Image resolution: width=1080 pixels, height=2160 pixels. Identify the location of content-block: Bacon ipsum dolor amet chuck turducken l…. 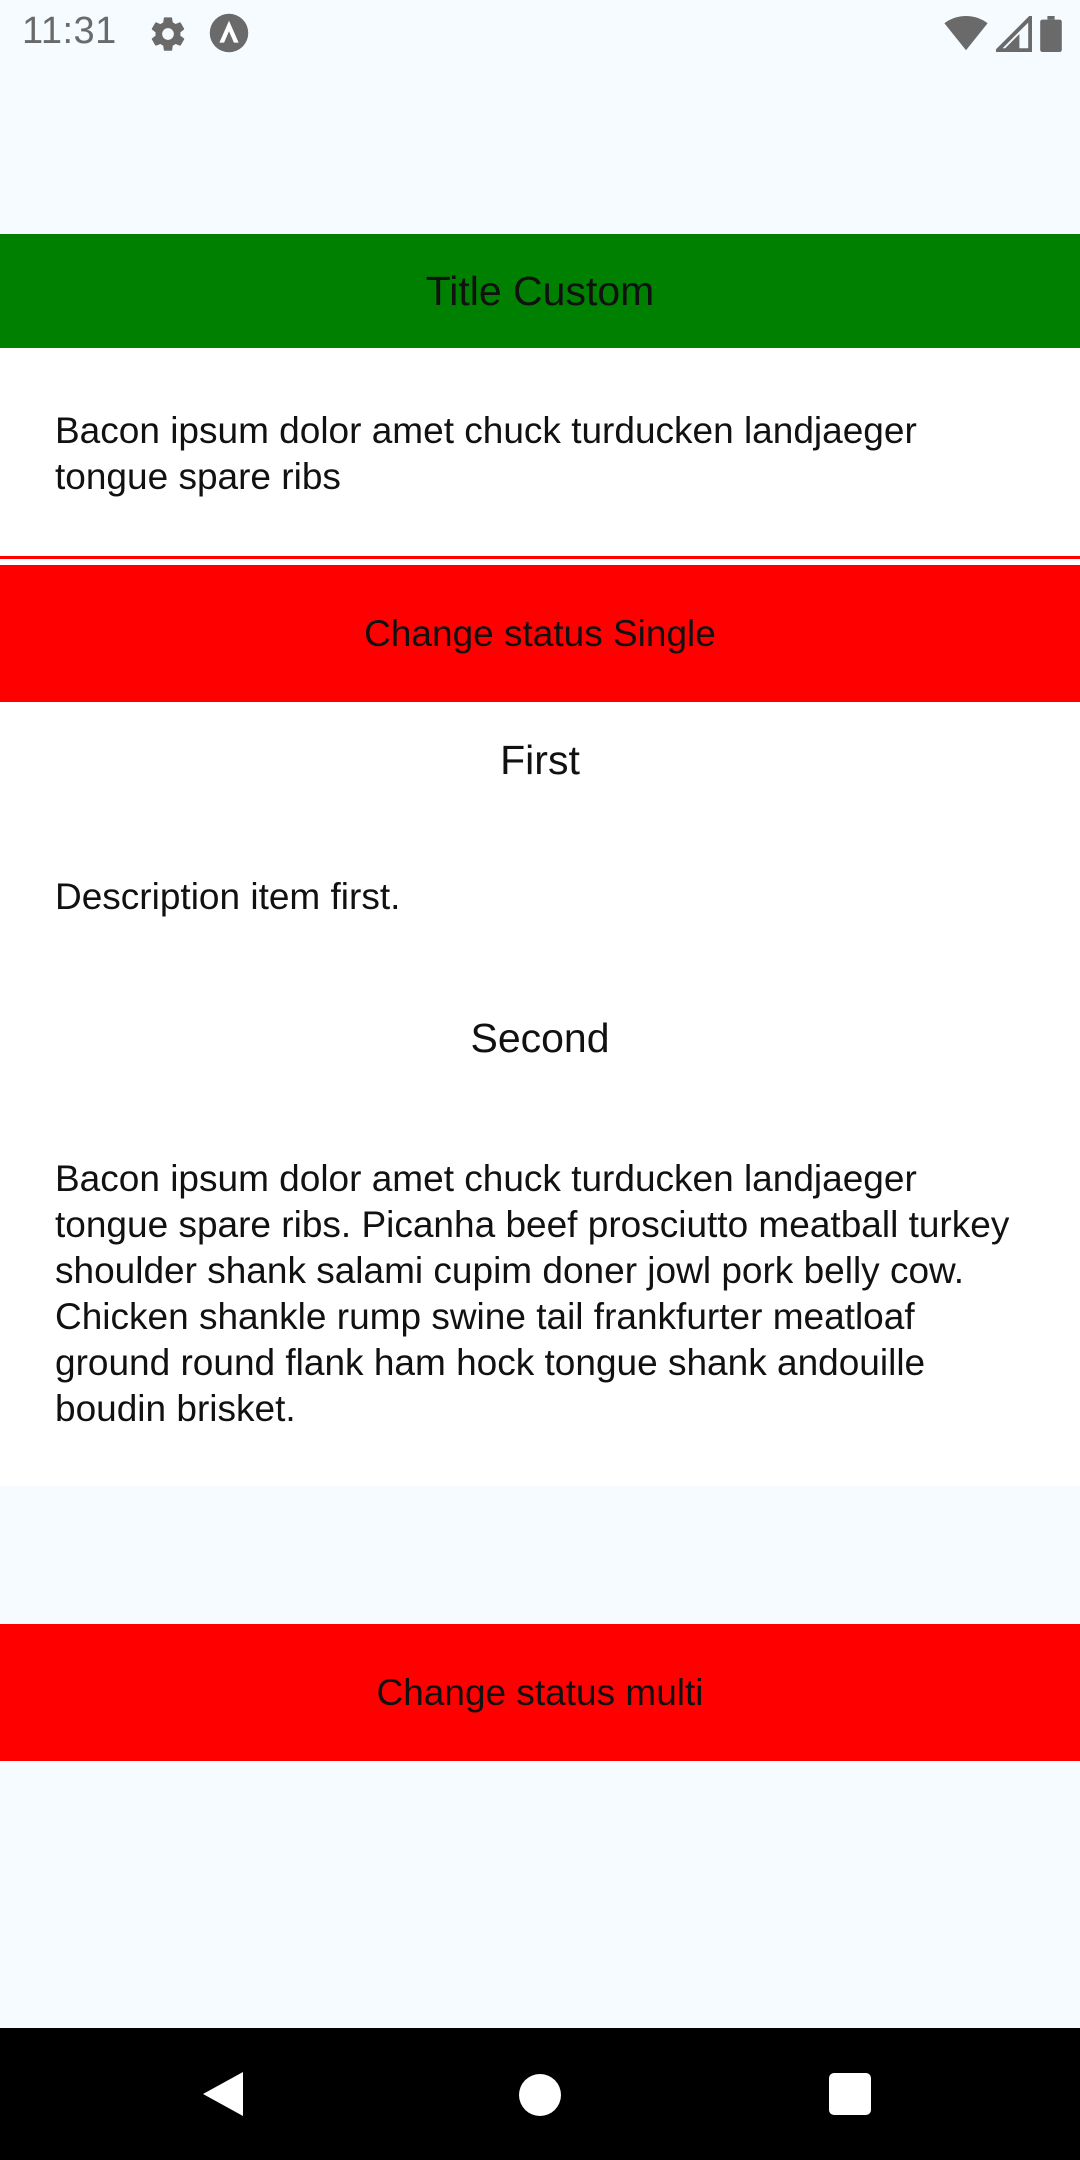
(540, 451).